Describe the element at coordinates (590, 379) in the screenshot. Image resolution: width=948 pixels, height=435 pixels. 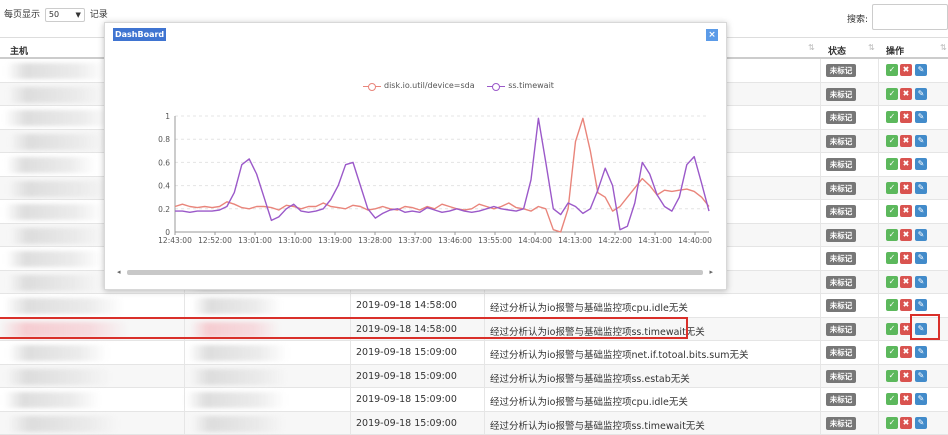
I see `cell-description: 经过分析认为io报警与基础监控项ss.estab无关` at that location.